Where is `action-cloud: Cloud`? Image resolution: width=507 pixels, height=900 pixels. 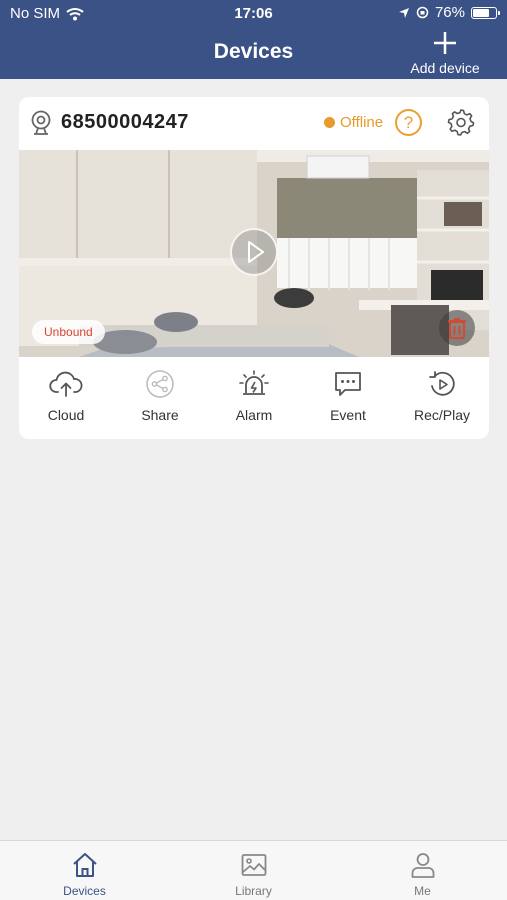
action-cloud: Cloud is located at coordinates (66, 400).